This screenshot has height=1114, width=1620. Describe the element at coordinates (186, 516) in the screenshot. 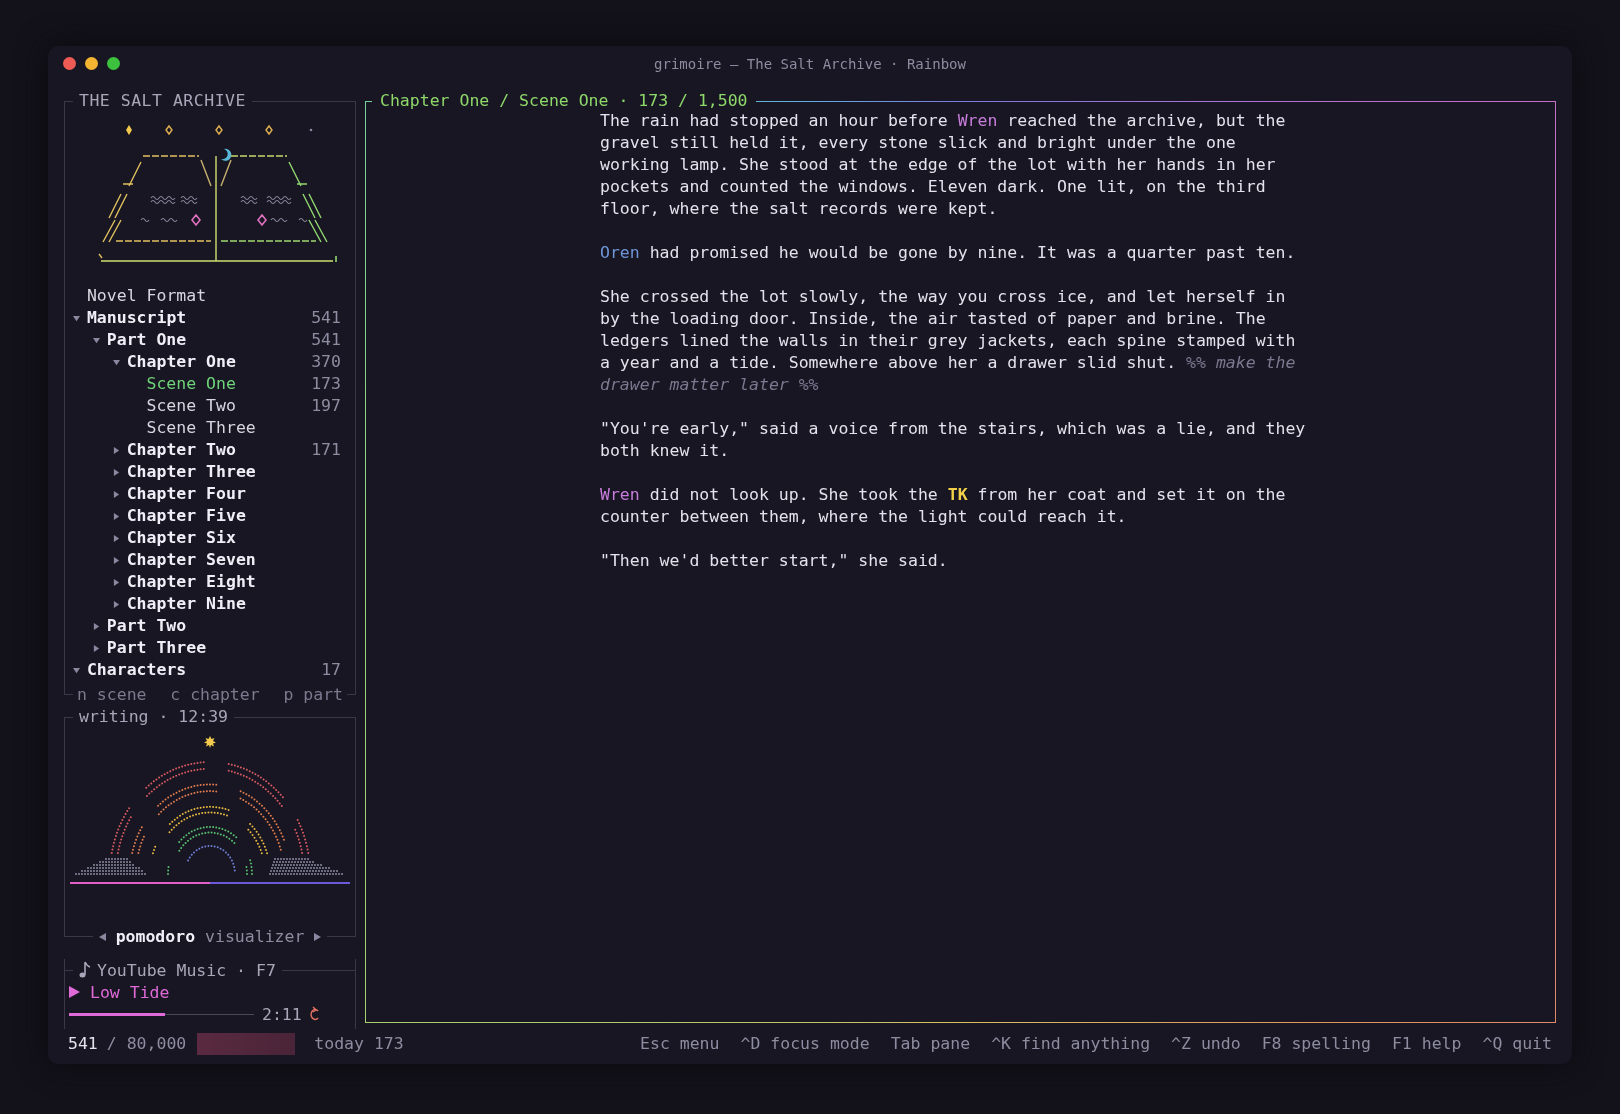

I see `tree-item: Chapter Five` at that location.